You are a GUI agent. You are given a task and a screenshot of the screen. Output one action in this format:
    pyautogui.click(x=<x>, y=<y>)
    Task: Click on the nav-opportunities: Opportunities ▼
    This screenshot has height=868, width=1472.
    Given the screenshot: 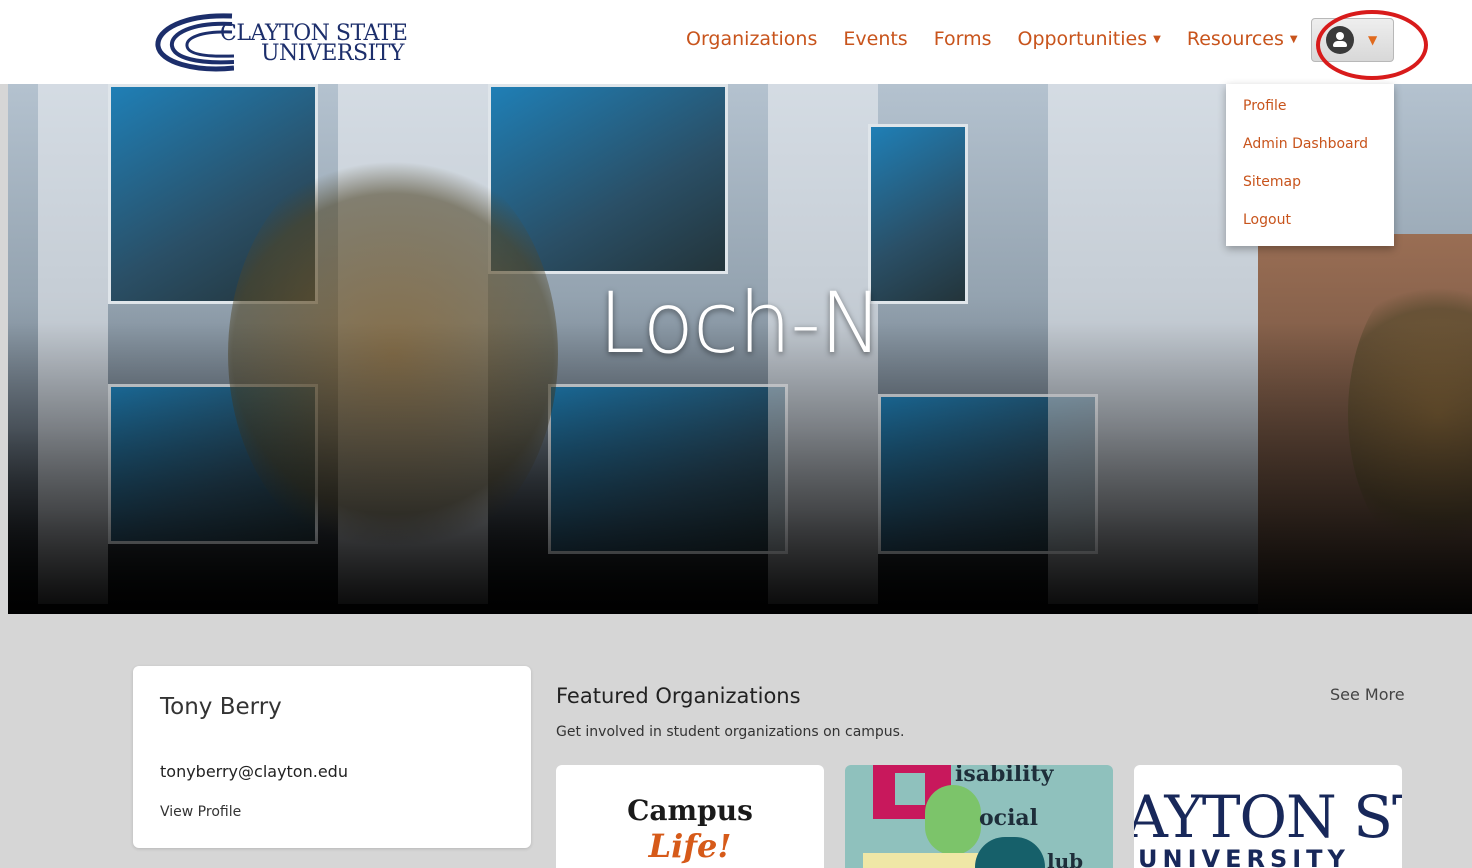 What is the action you would take?
    pyautogui.click(x=1088, y=39)
    